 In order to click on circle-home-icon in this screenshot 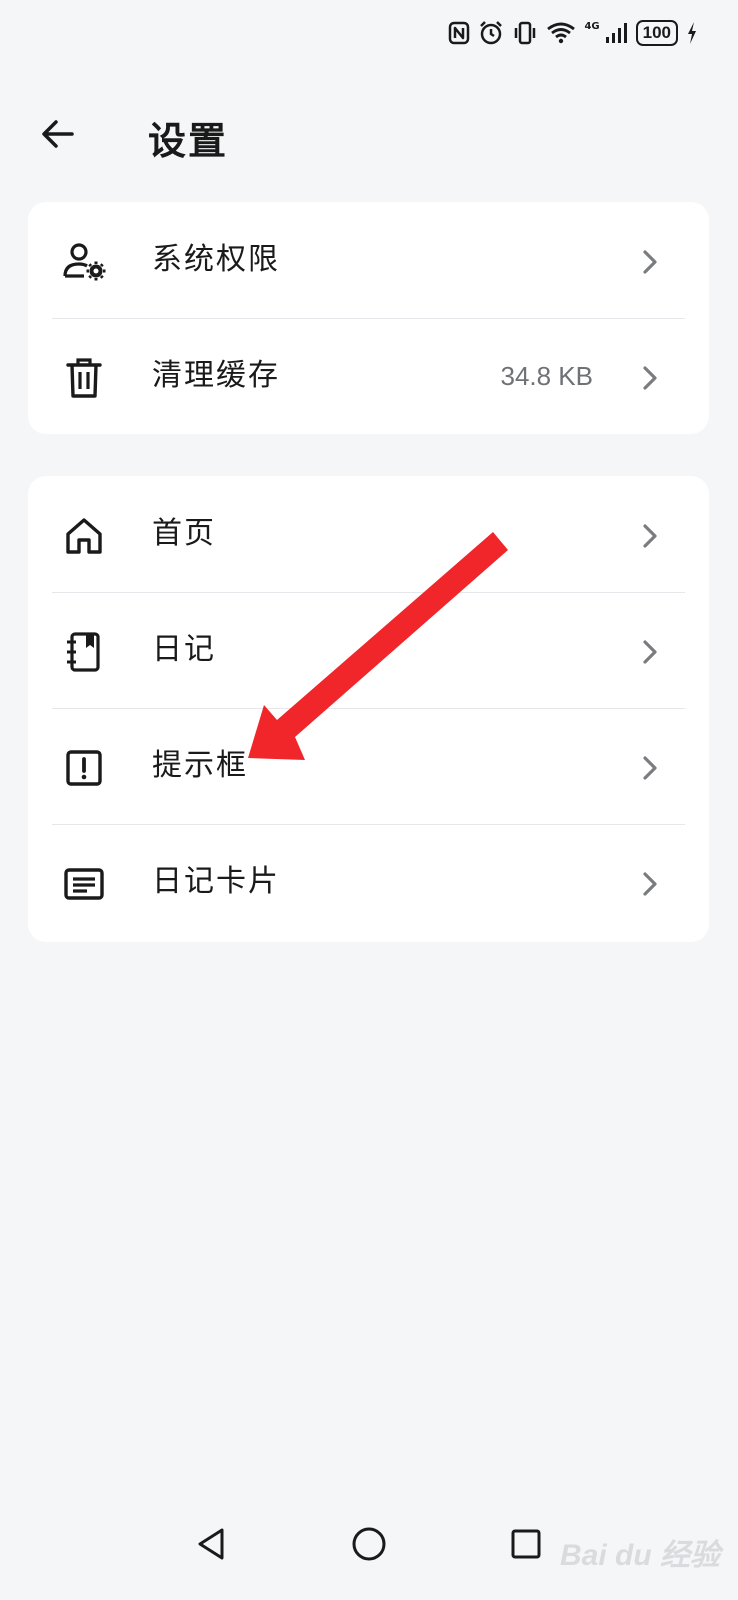, I will do `click(369, 1546)`.